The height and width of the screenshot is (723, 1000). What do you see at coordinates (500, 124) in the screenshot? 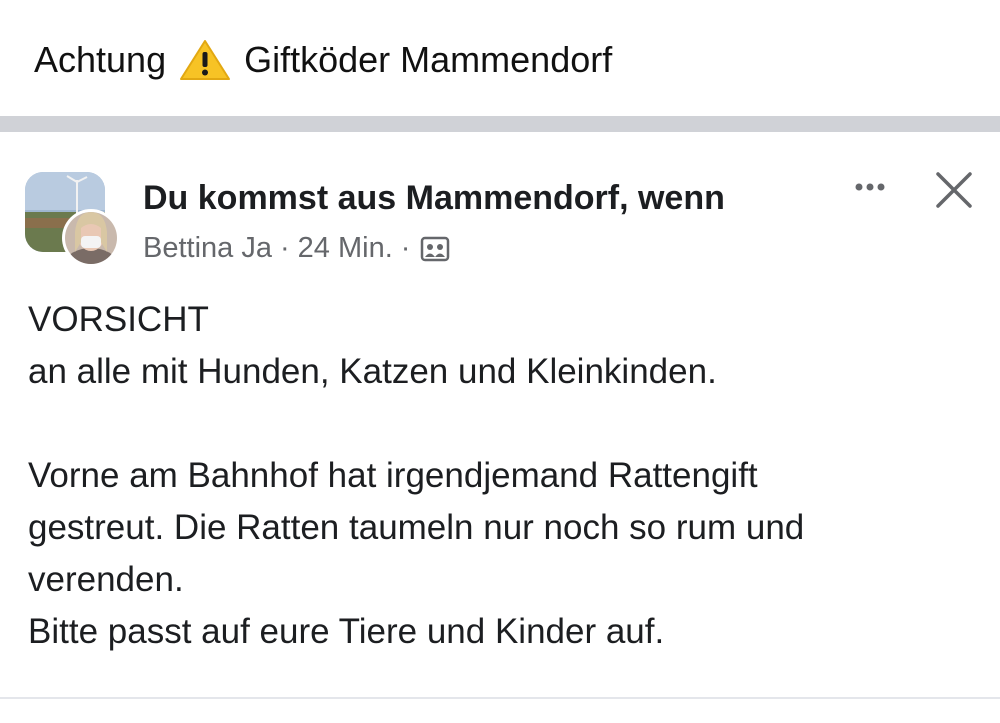
I see `section-separator` at bounding box center [500, 124].